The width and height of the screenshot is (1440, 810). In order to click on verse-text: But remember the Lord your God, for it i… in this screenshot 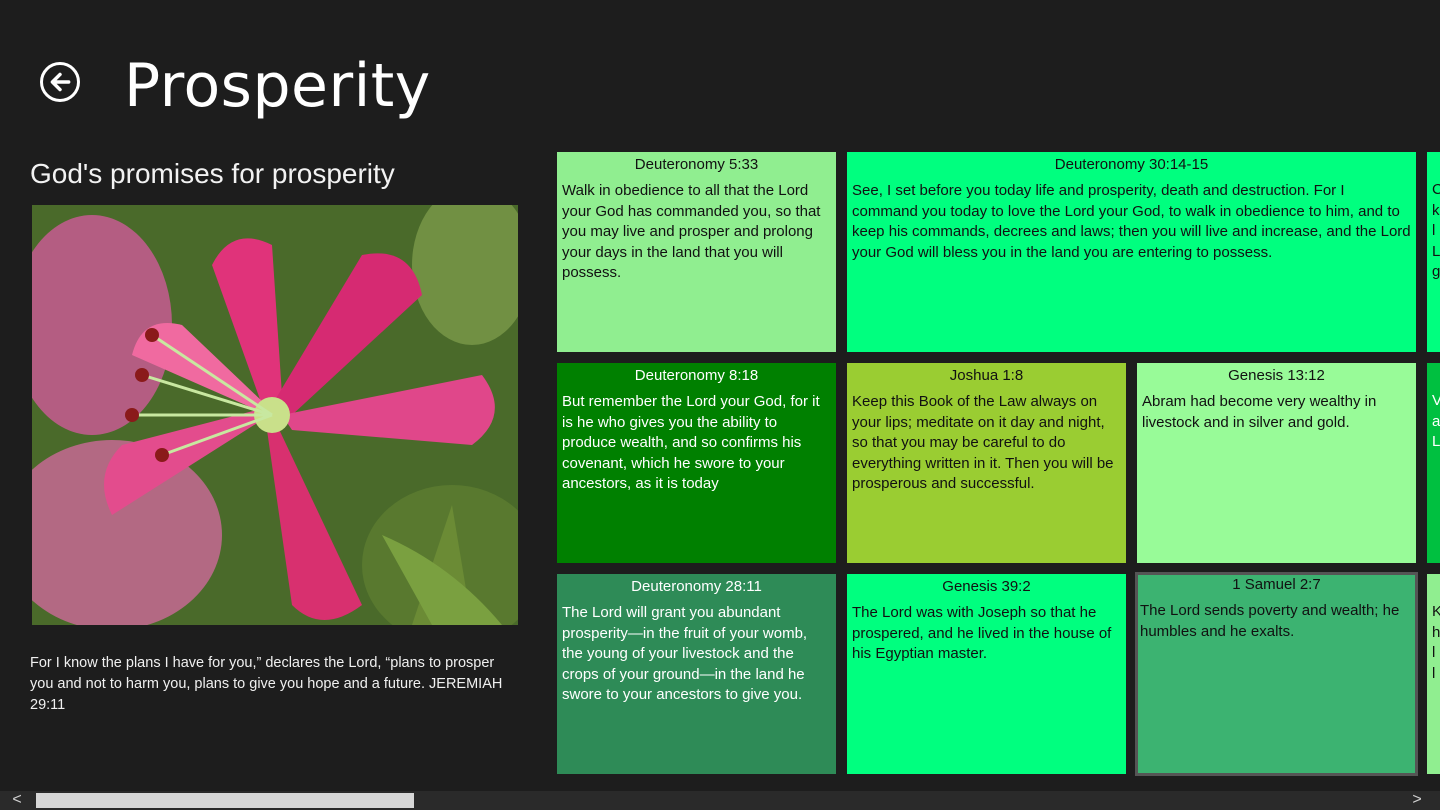, I will do `click(691, 442)`.